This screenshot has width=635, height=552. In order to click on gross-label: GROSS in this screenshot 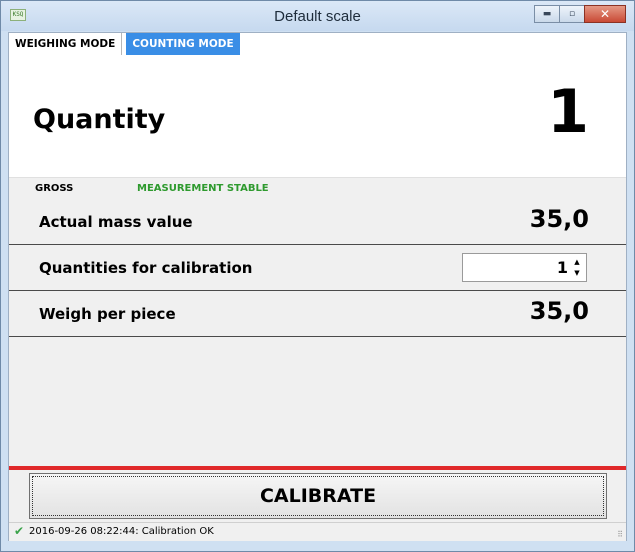, I will do `click(54, 188)`.